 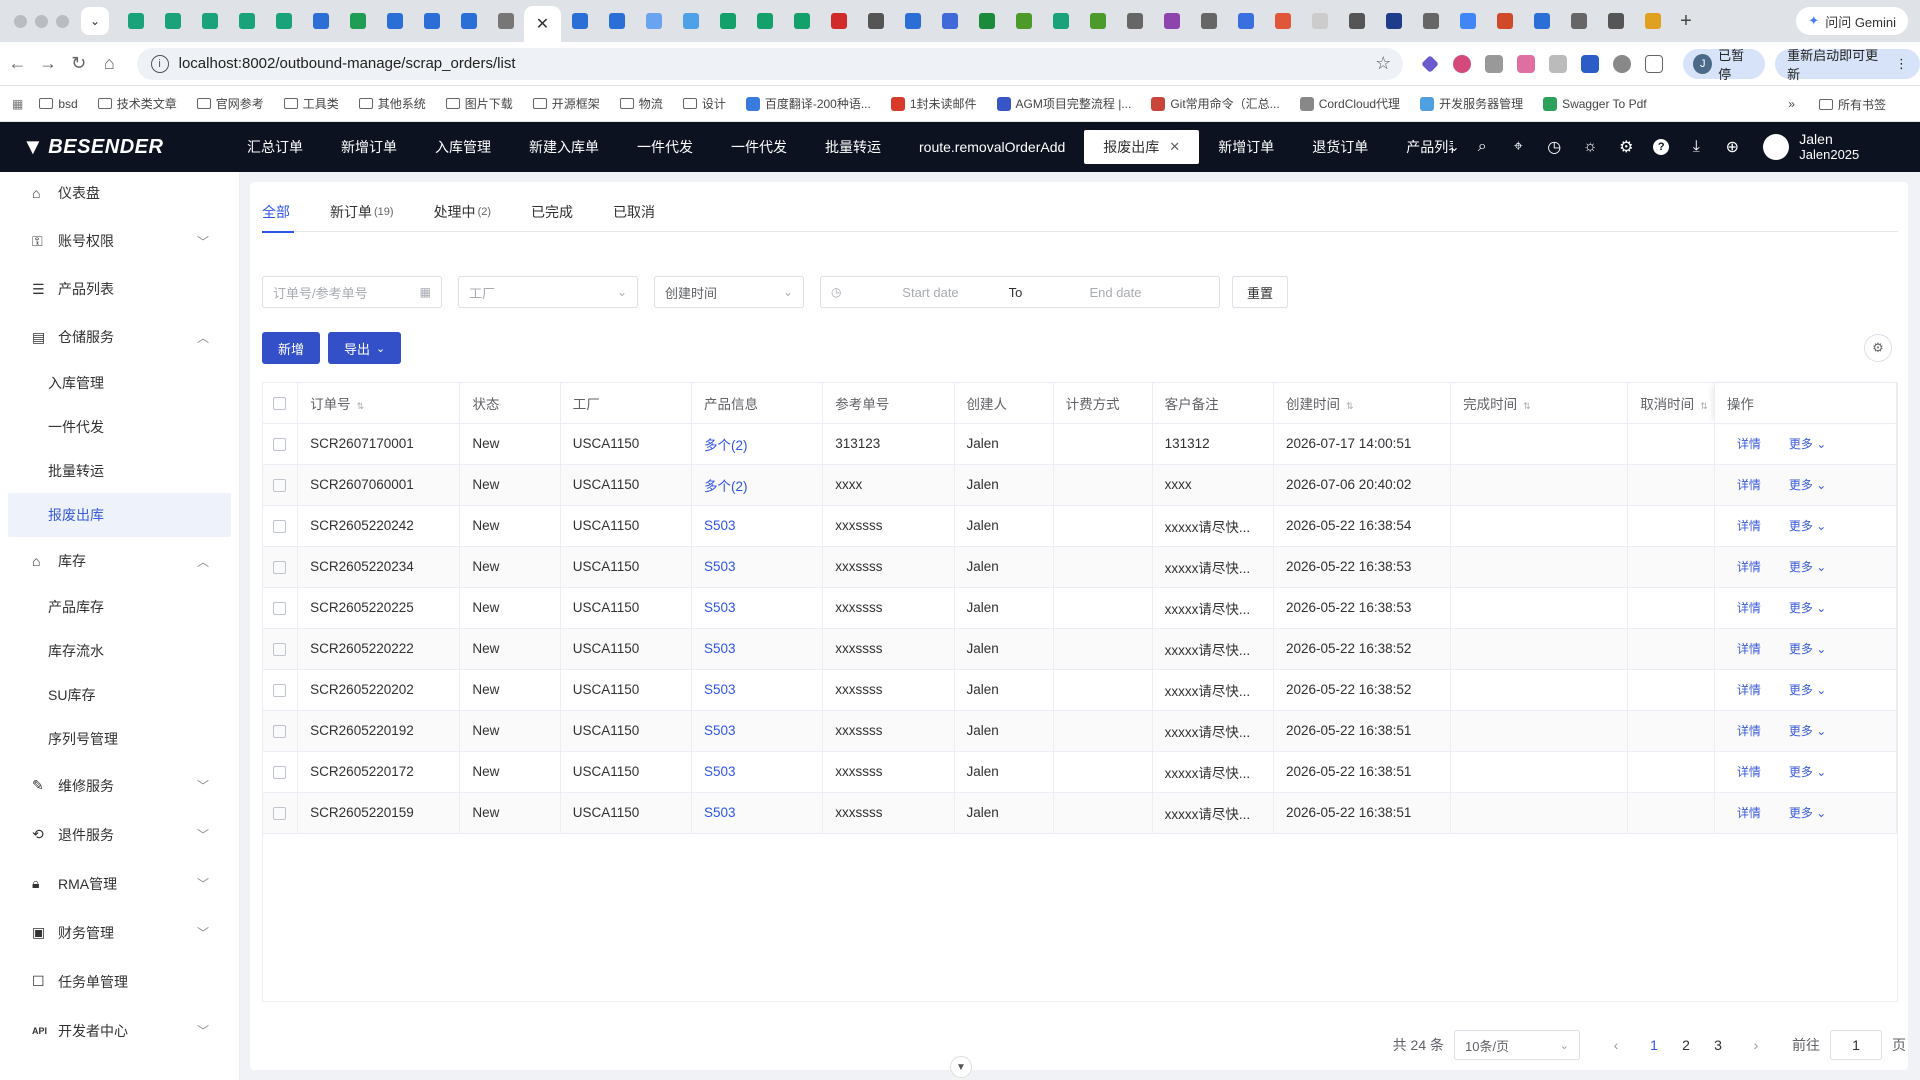 I want to click on bookmark-item: 设计, so click(x=704, y=103).